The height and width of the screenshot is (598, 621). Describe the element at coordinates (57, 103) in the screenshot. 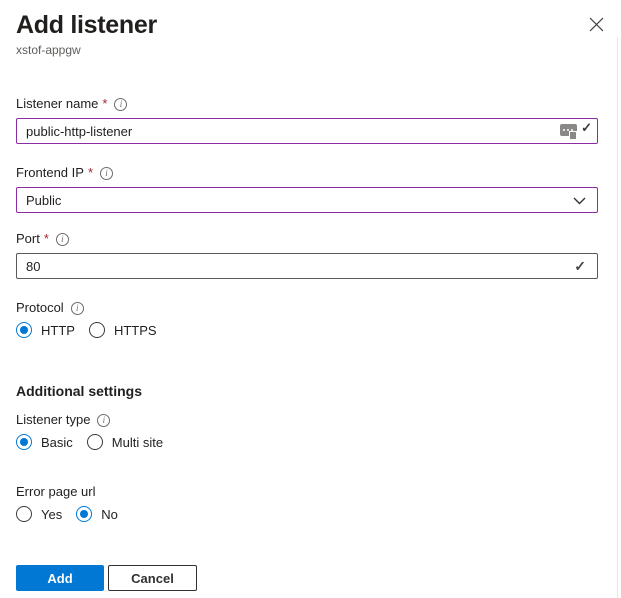

I see `listener-name-label: Listener name` at that location.